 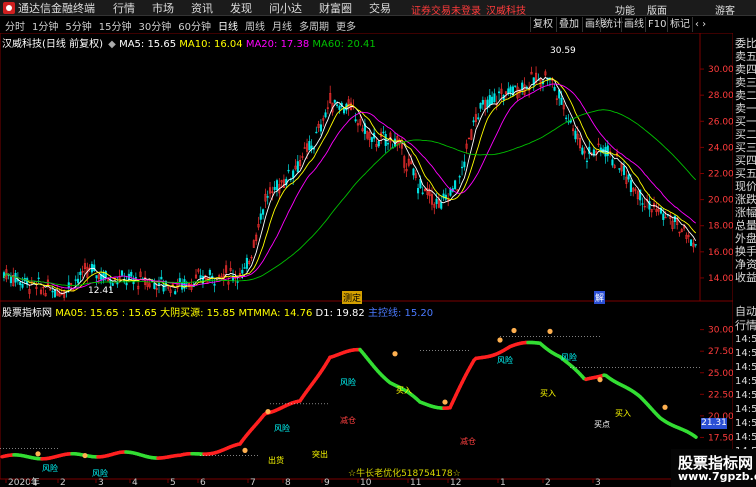 I want to click on menu-item-news: 资讯, so click(x=202, y=8).